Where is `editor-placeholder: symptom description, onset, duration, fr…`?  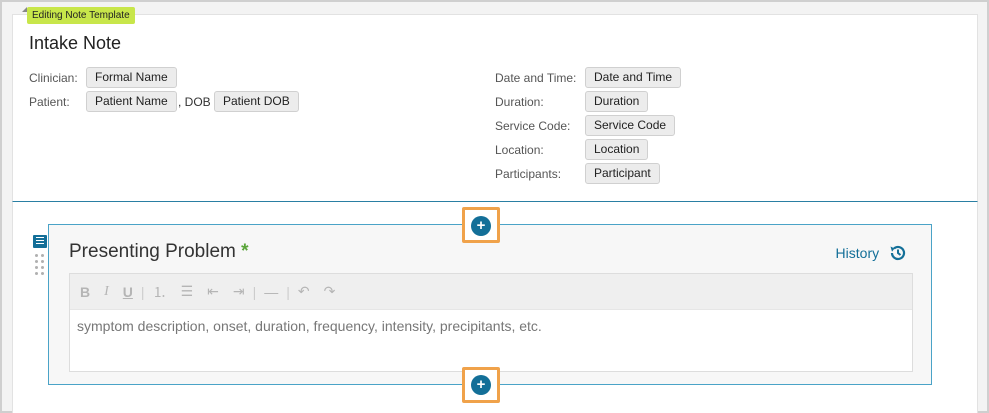 editor-placeholder: symptom description, onset, duration, fr… is located at coordinates (491, 326).